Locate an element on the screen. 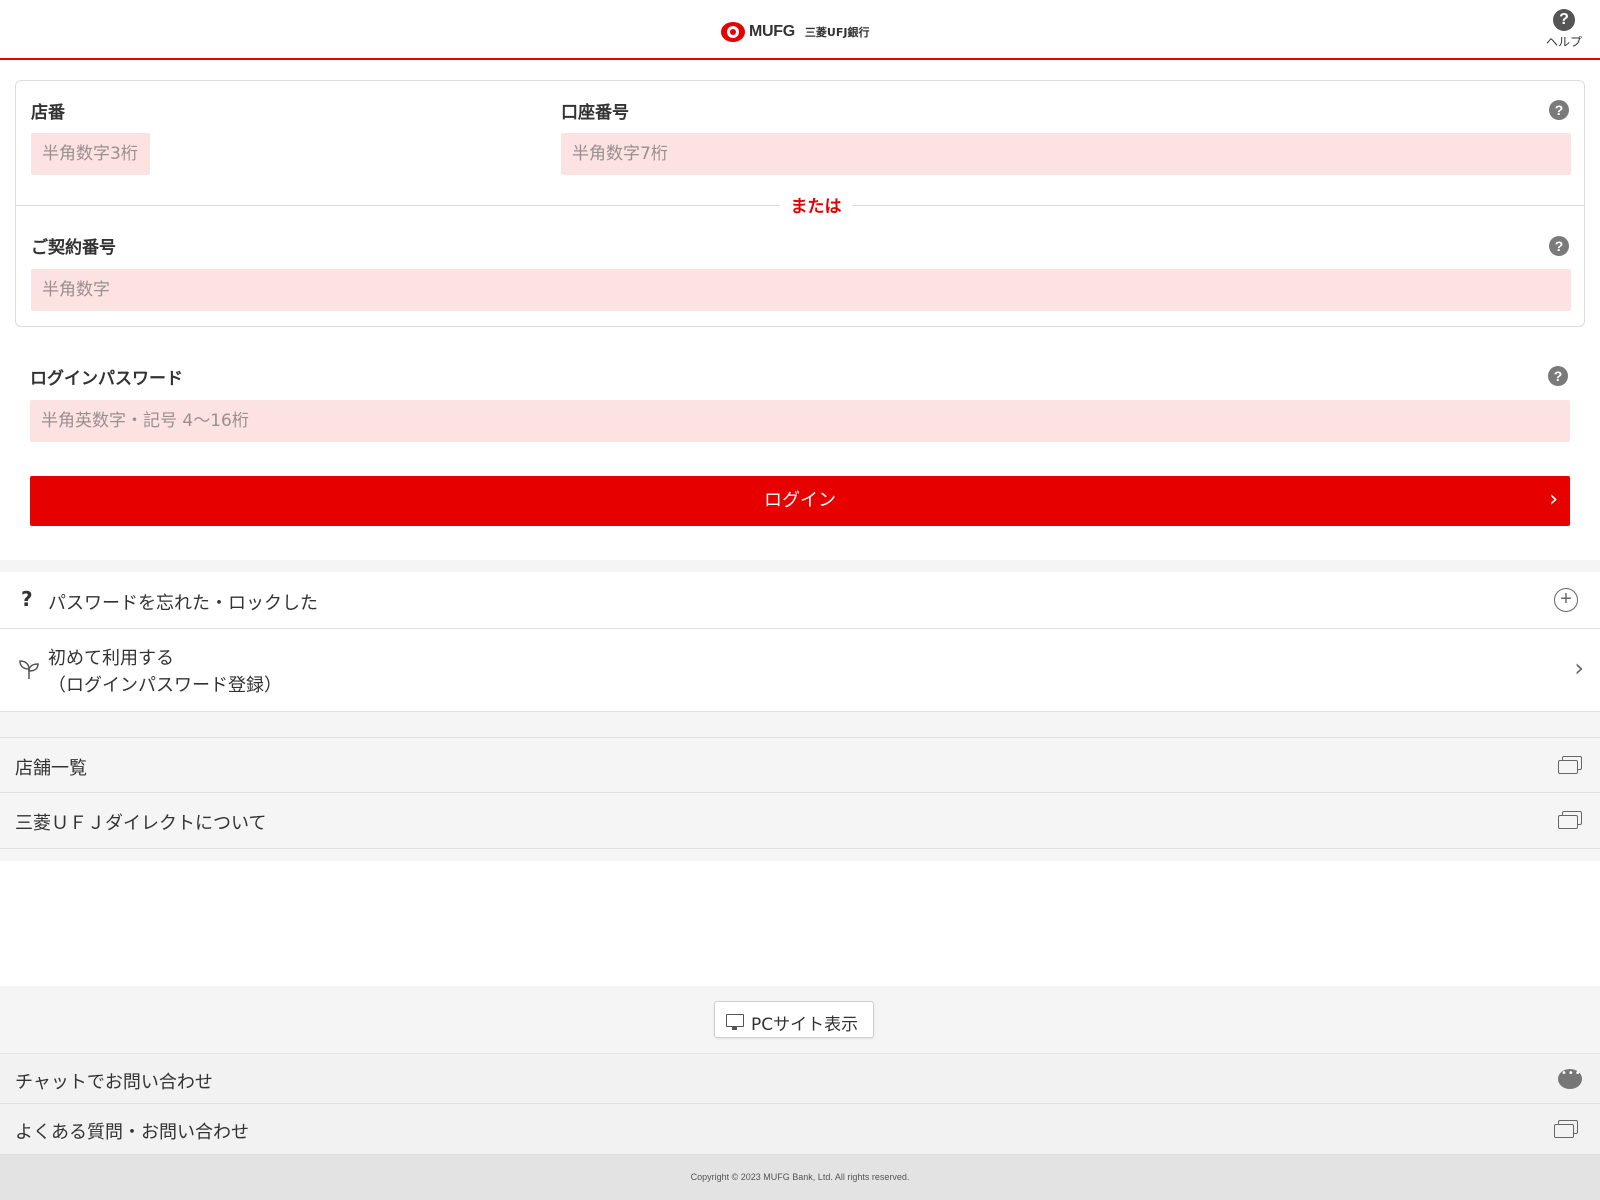 The image size is (1600, 1200). forgot-password-label: パスワードを忘れた・ロックした is located at coordinates (183, 603).